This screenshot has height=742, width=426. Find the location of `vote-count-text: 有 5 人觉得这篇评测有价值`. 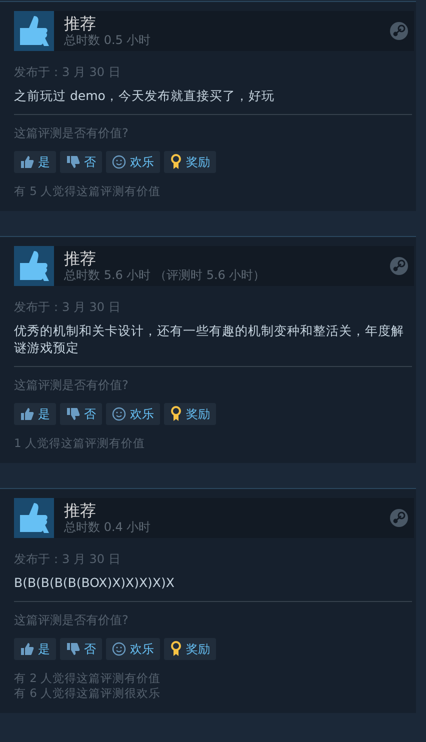

vote-count-text: 有 5 人觉得这篇评测有价值 is located at coordinates (88, 191).